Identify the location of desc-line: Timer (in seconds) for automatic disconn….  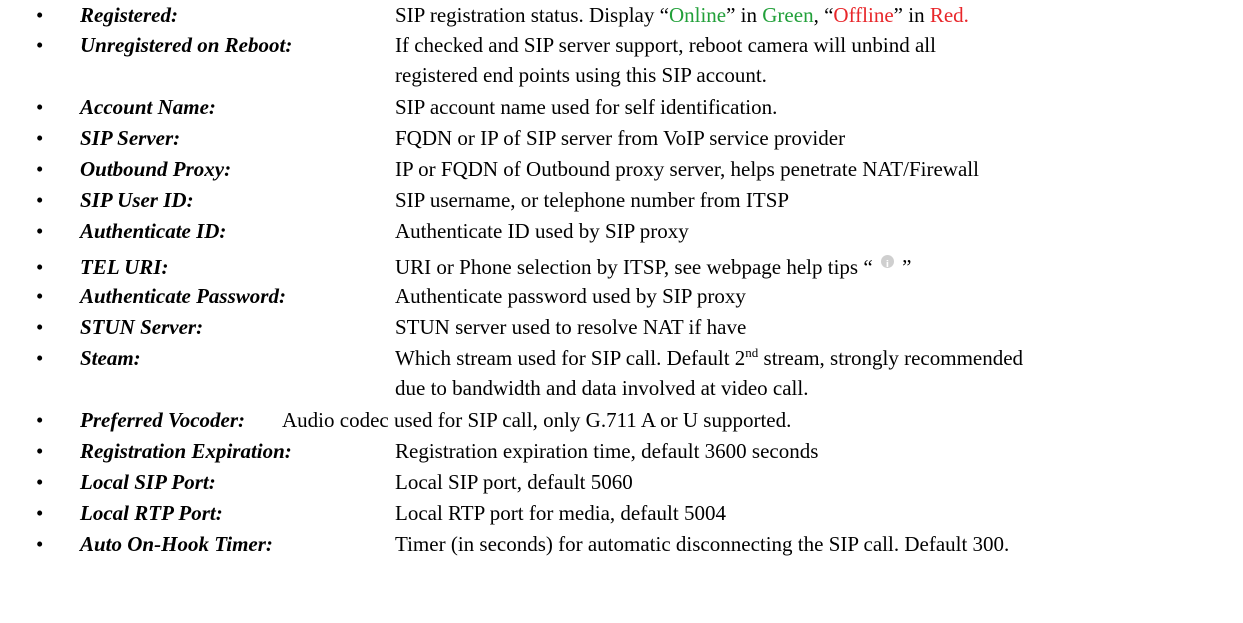
(702, 544).